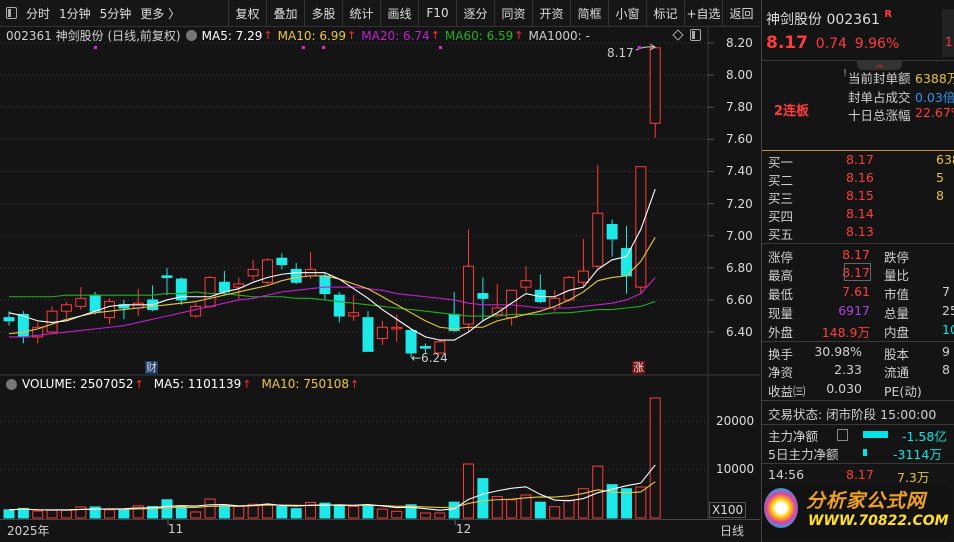 The image size is (954, 542). What do you see at coordinates (861, 233) in the screenshot?
I see `bid-row: 买五 8.13` at bounding box center [861, 233].